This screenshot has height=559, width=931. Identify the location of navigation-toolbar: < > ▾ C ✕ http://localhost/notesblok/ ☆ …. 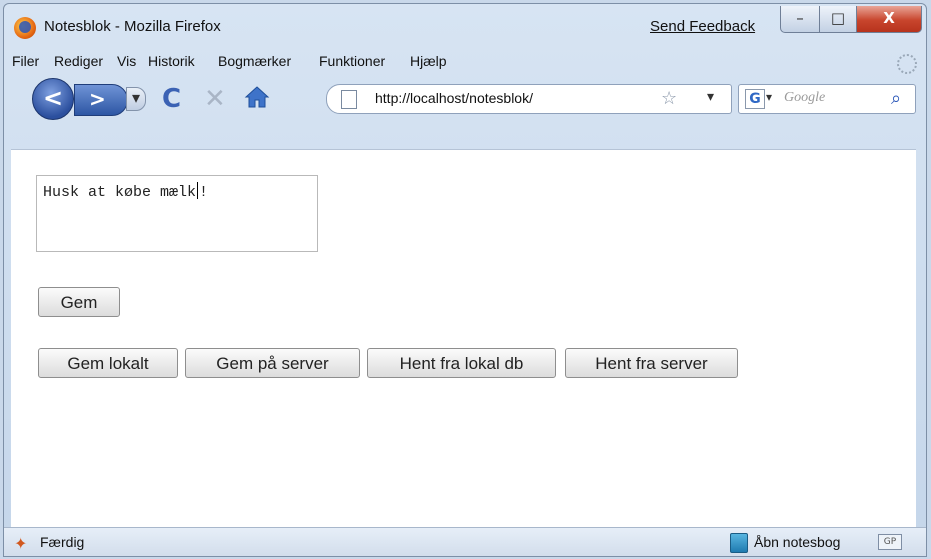
(465, 97).